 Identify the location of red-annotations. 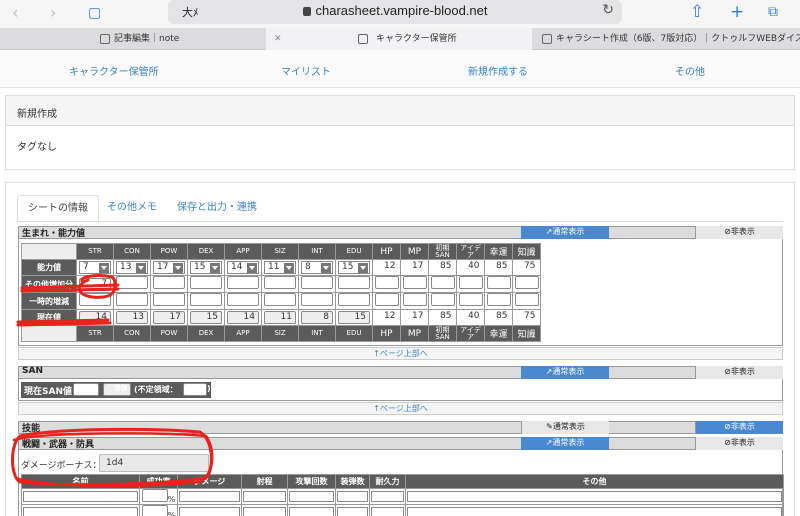
(112, 381).